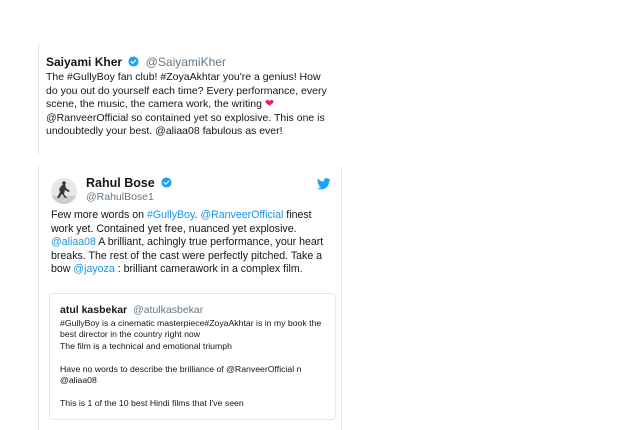 The width and height of the screenshot is (640, 430). What do you see at coordinates (84, 62) in the screenshot?
I see `author-name: Saiyami Kher` at bounding box center [84, 62].